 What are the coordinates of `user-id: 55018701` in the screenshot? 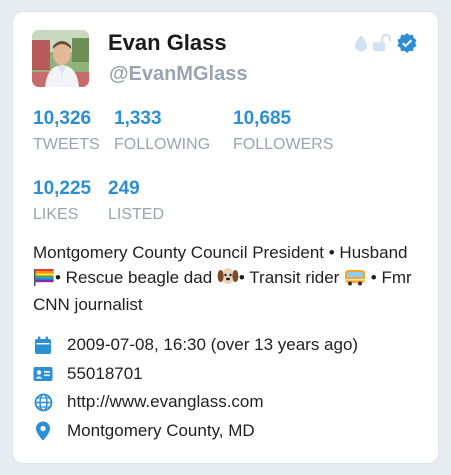 It's located at (105, 373).